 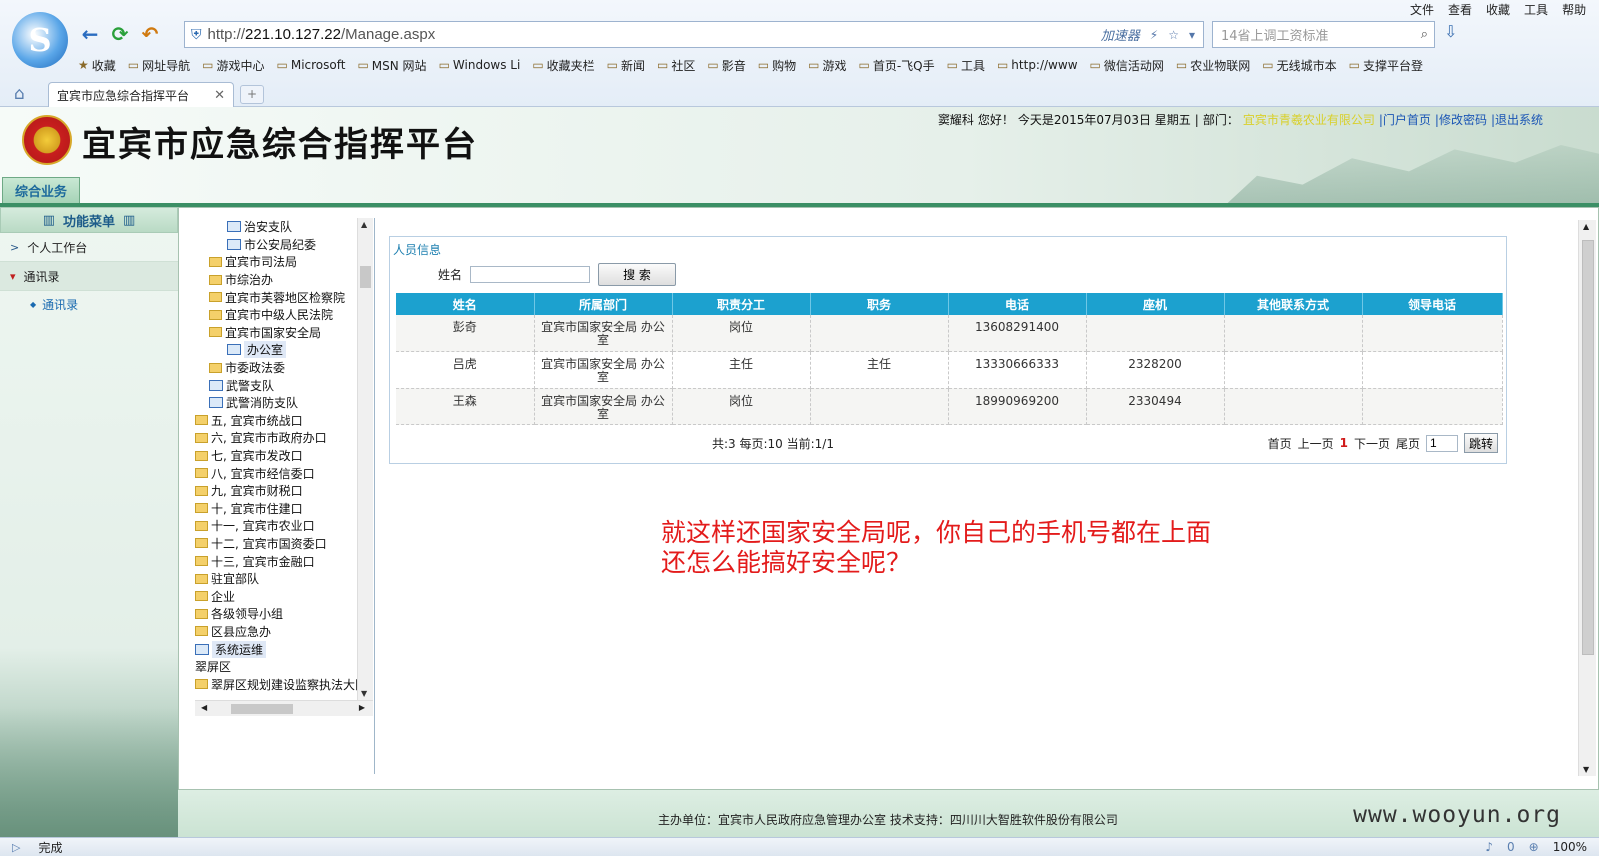 What do you see at coordinates (204, 707) in the screenshot?
I see `scroll-left-icon: ◀` at bounding box center [204, 707].